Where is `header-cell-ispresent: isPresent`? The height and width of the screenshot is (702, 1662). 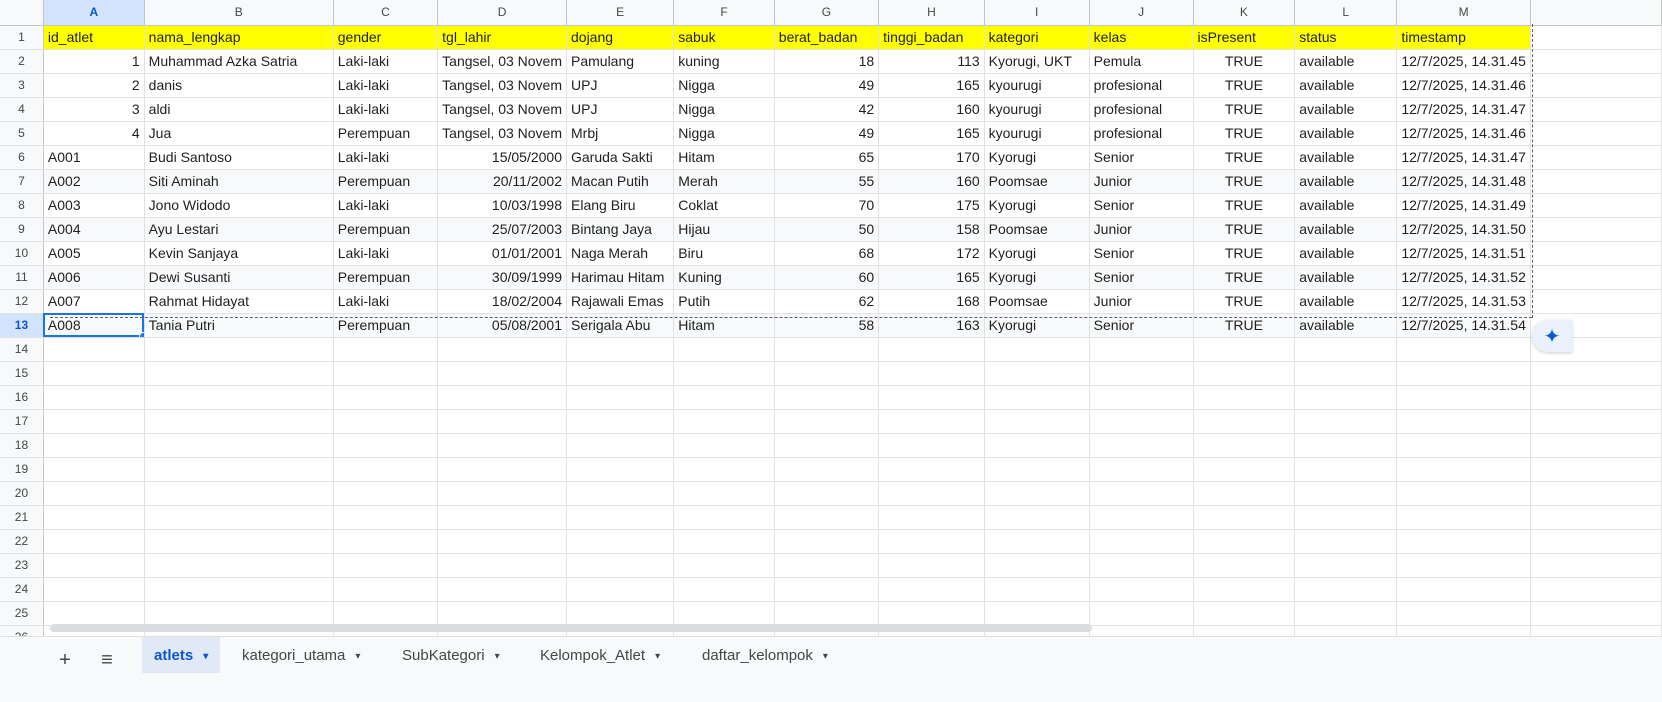
header-cell-ispresent: isPresent is located at coordinates (1244, 37).